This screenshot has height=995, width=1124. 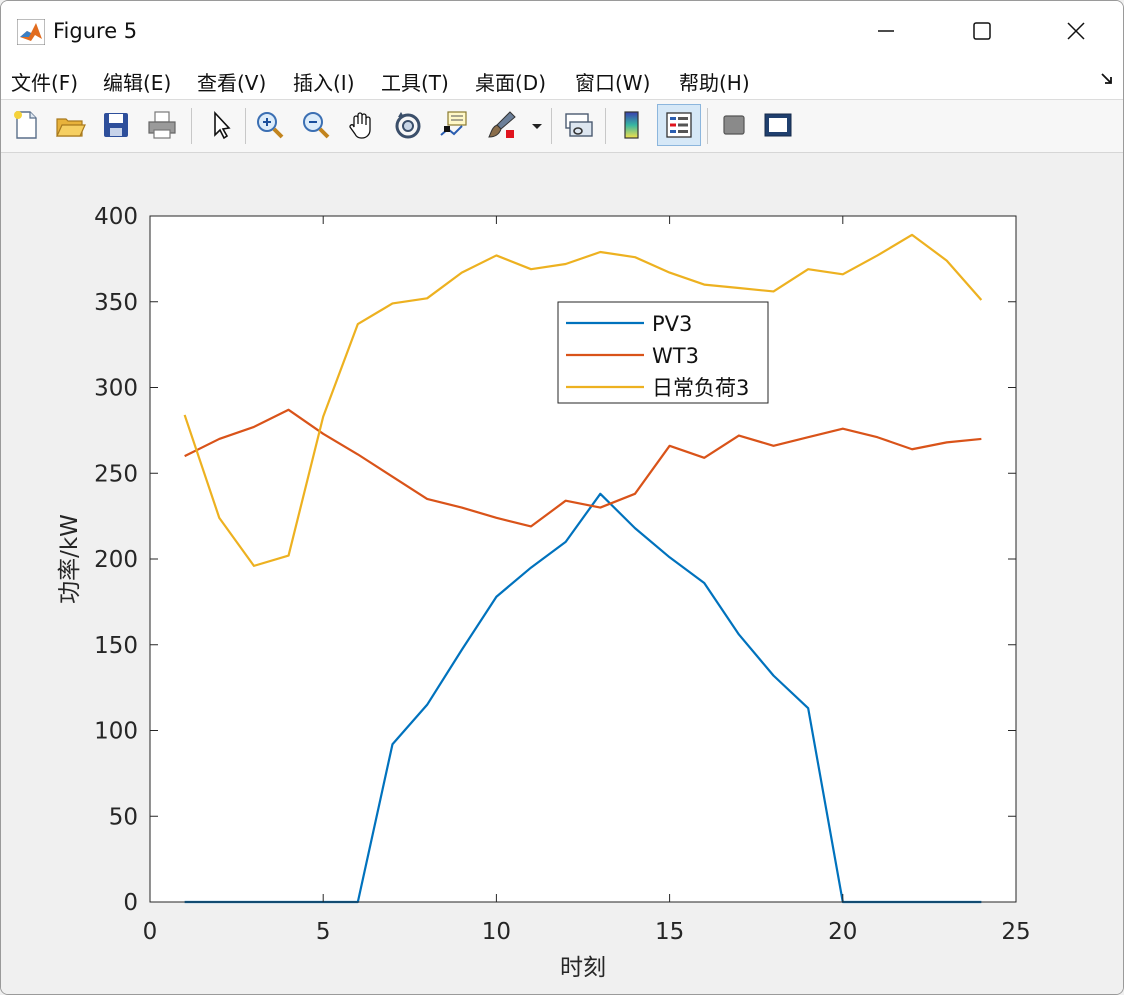 I want to click on hide-plot-tools-icon, so click(x=734, y=125).